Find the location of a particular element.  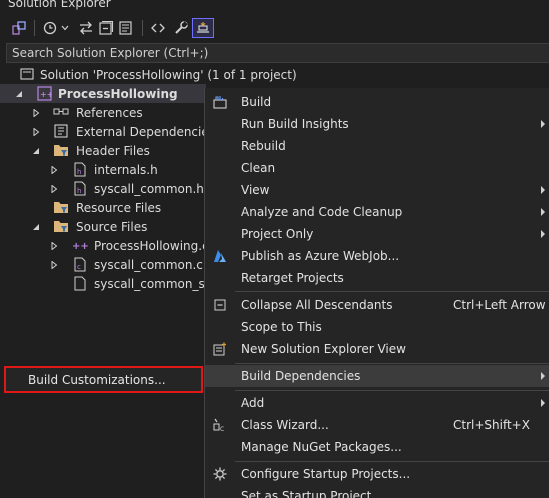

menu-item-run-build-insights: Run Build Insights is located at coordinates (377, 124).